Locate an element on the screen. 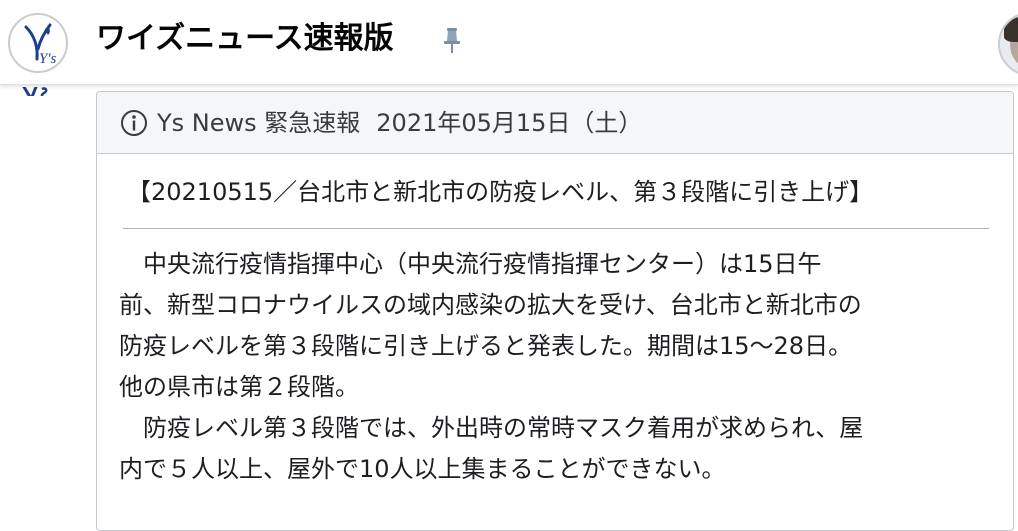 This screenshot has width=1018, height=531. body-line: 内で５人以上、屋外で10人以上集まることができない。 is located at coordinates (422, 469).